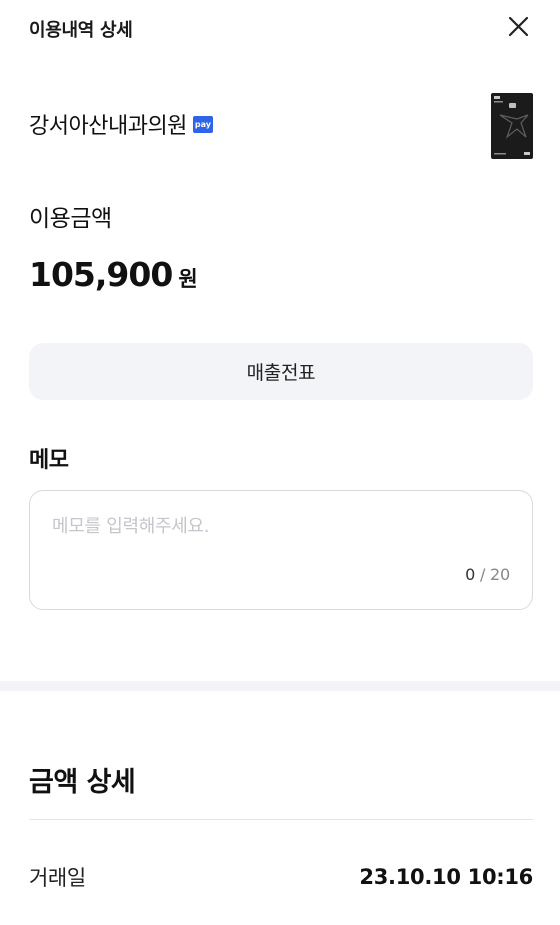 Image resolution: width=560 pixels, height=925 pixels. Describe the element at coordinates (281, 550) in the screenshot. I see `memo-box: 0 / 20` at that location.